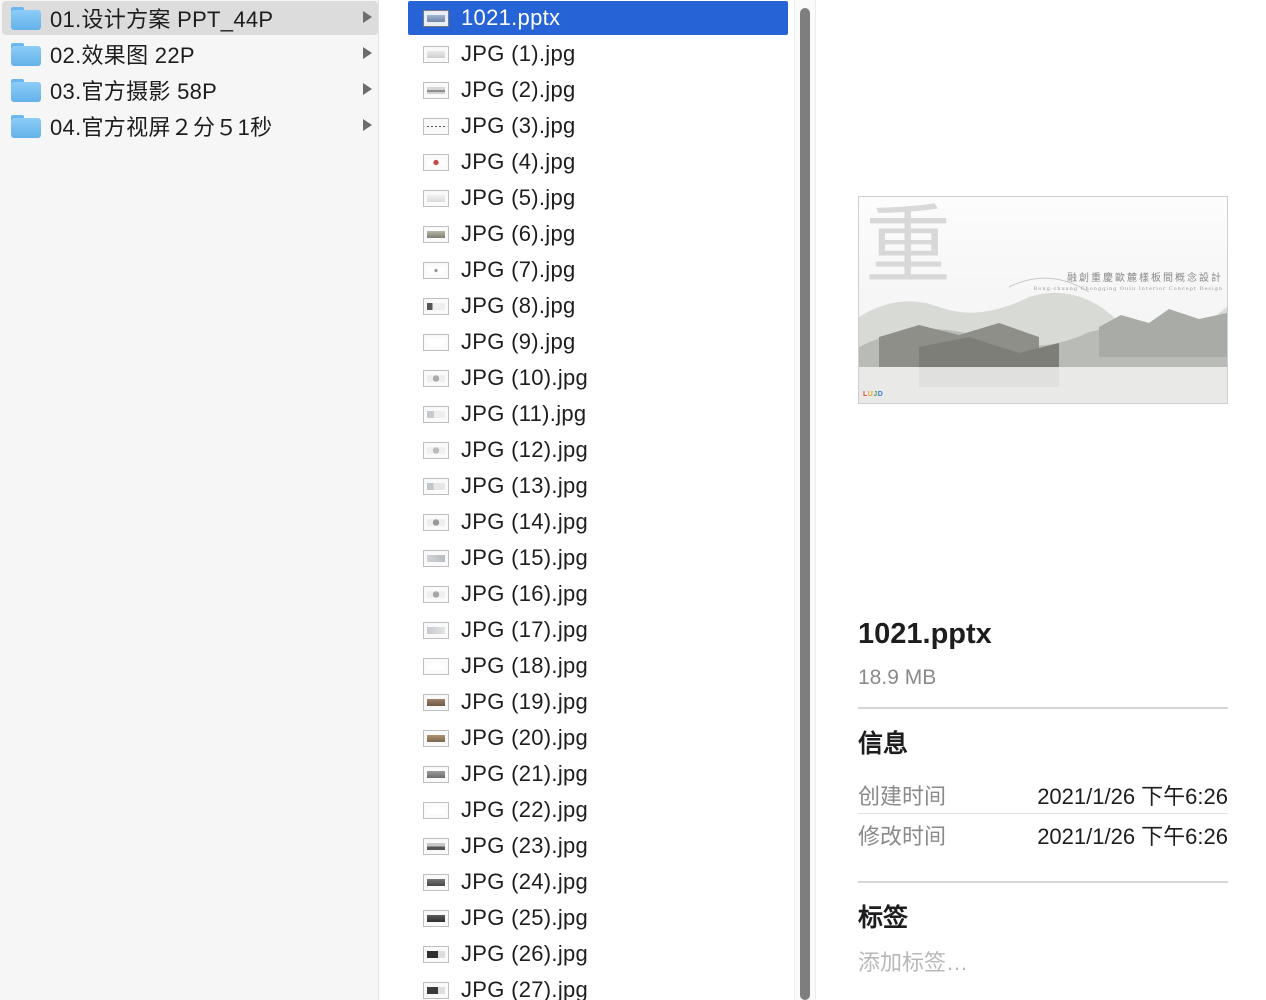 This screenshot has width=1266, height=1000. I want to click on file-name: JPG (27).jpg, so click(525, 988).